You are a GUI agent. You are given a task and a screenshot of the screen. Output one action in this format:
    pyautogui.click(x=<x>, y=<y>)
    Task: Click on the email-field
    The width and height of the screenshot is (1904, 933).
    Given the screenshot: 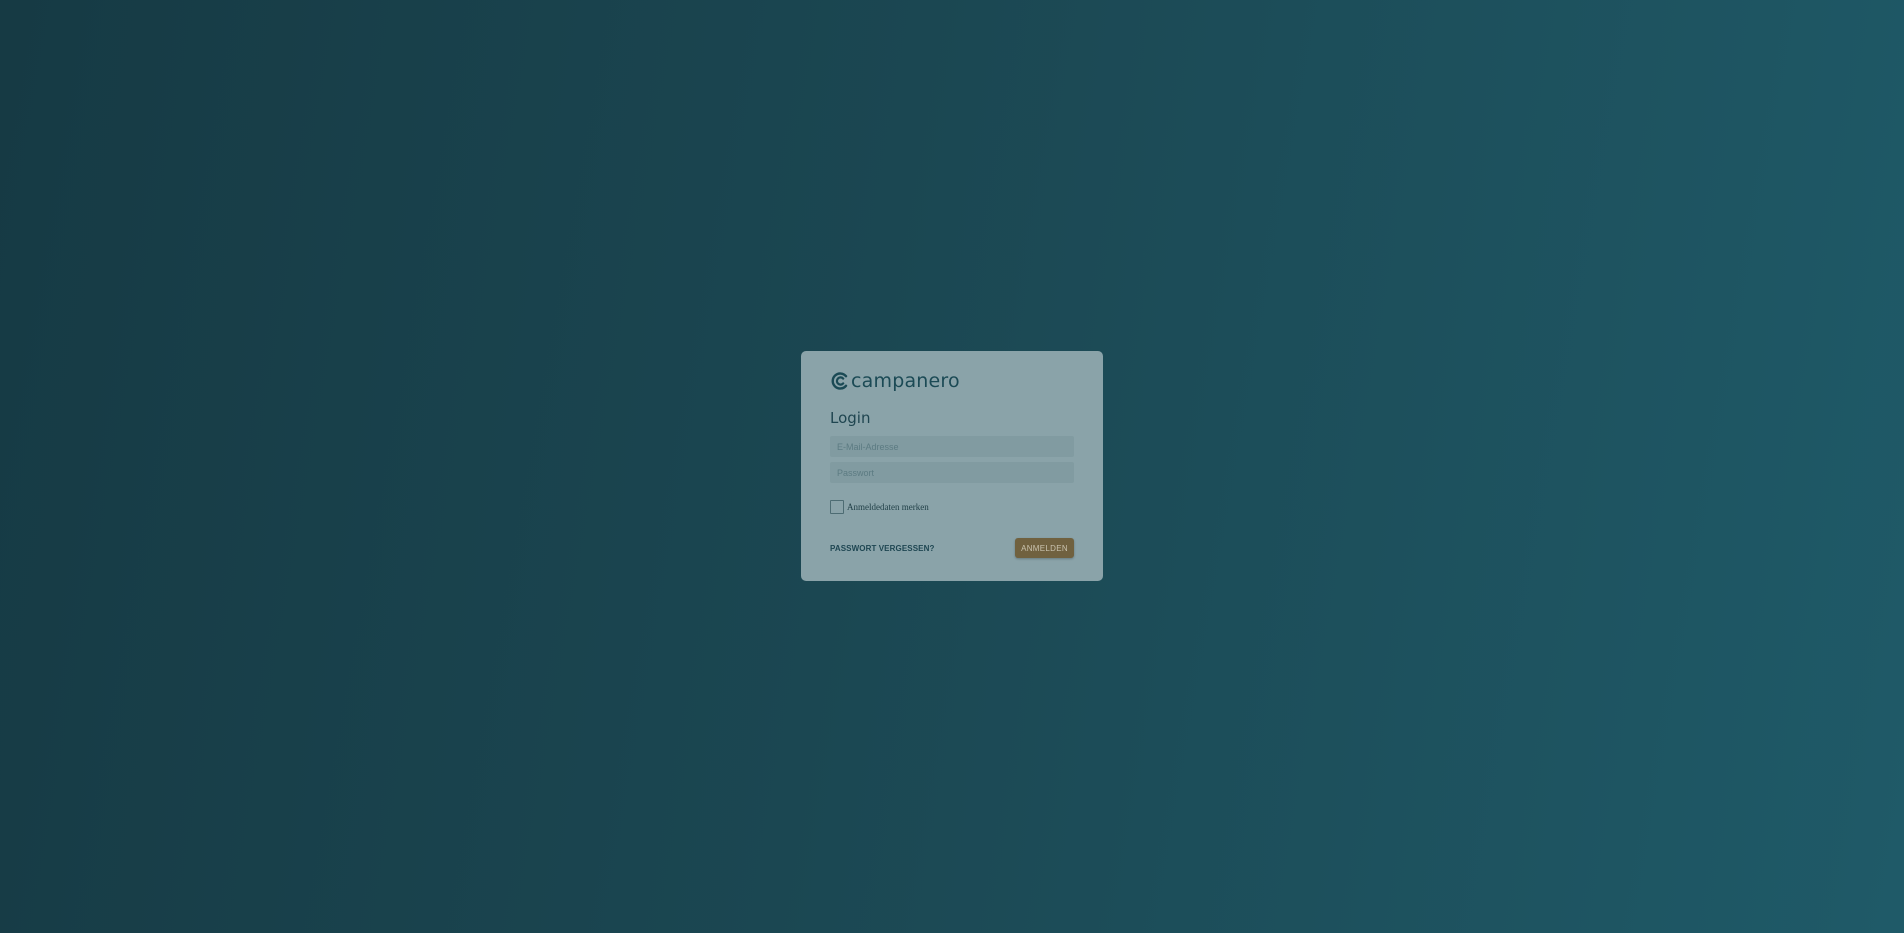 What is the action you would take?
    pyautogui.click(x=952, y=446)
    